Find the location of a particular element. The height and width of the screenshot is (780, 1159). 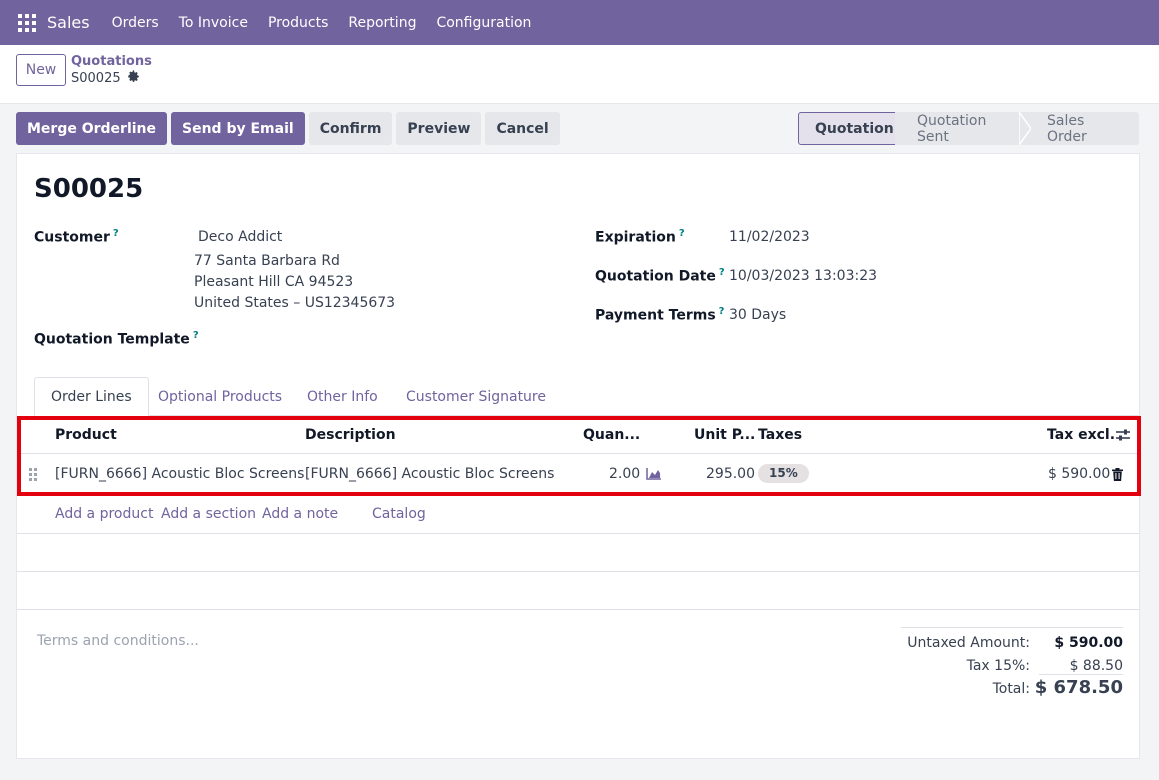

tax-label: Tax 15%: is located at coordinates (998, 666).